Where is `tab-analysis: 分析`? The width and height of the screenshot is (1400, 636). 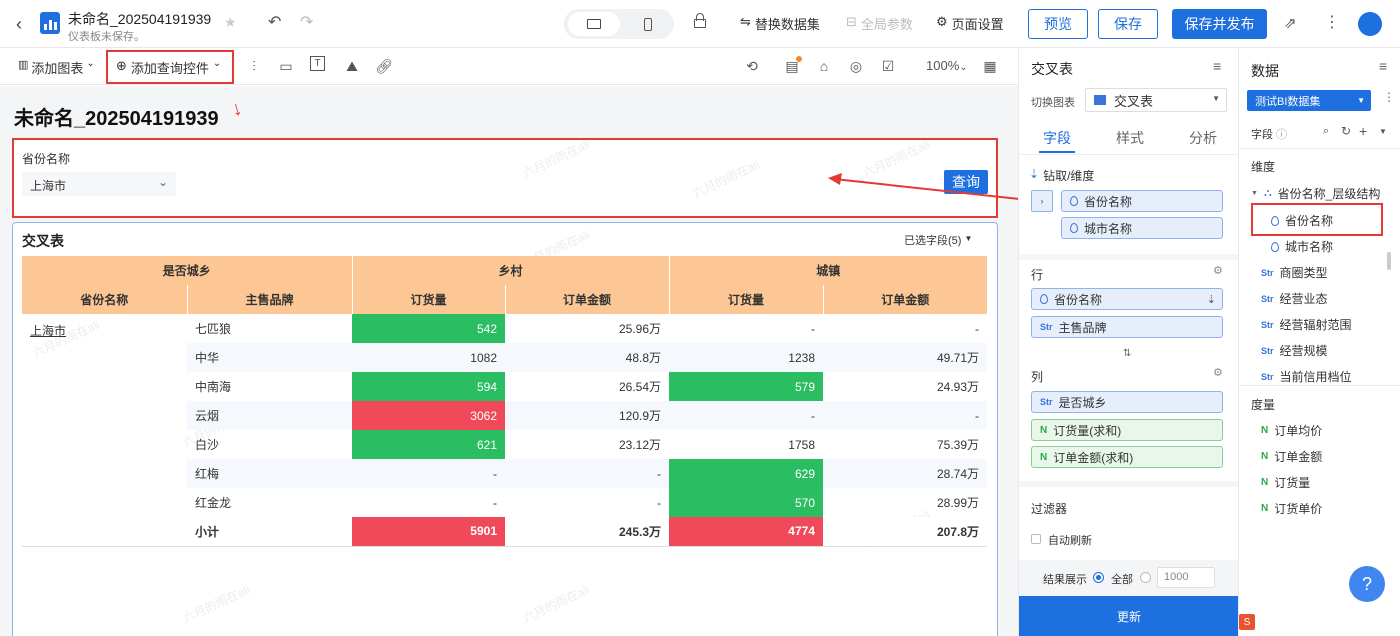
tab-analysis: 分析 is located at coordinates (1203, 138).